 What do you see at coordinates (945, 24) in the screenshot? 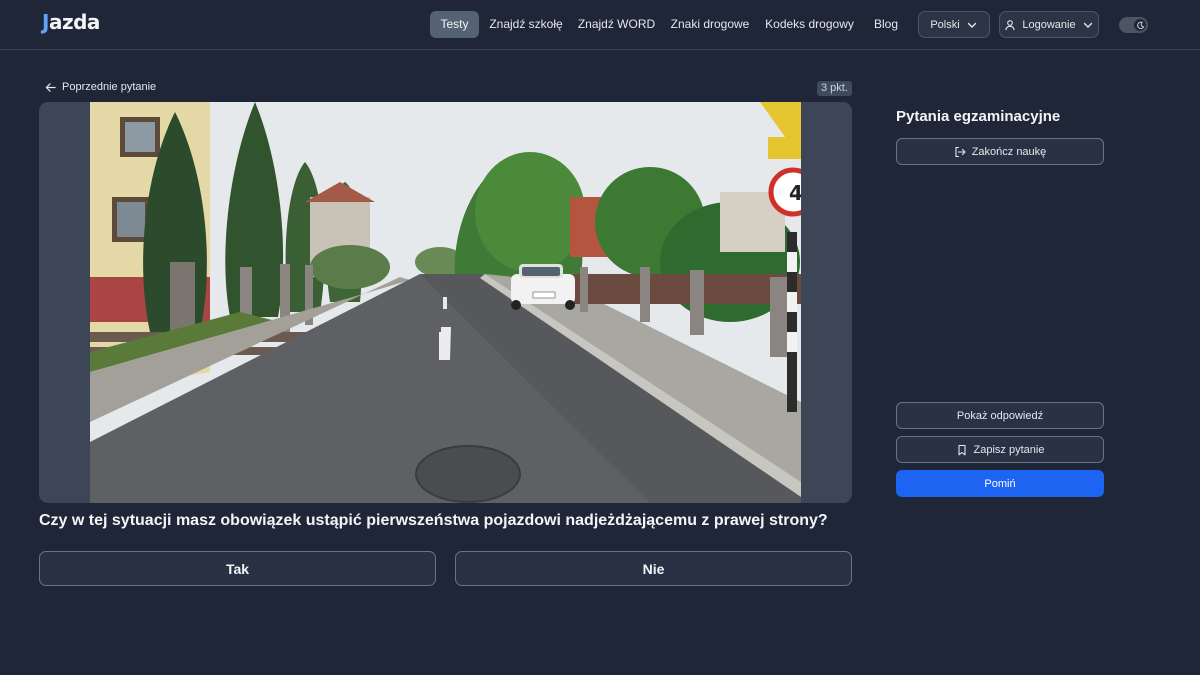
I see `language-label: Polski` at bounding box center [945, 24].